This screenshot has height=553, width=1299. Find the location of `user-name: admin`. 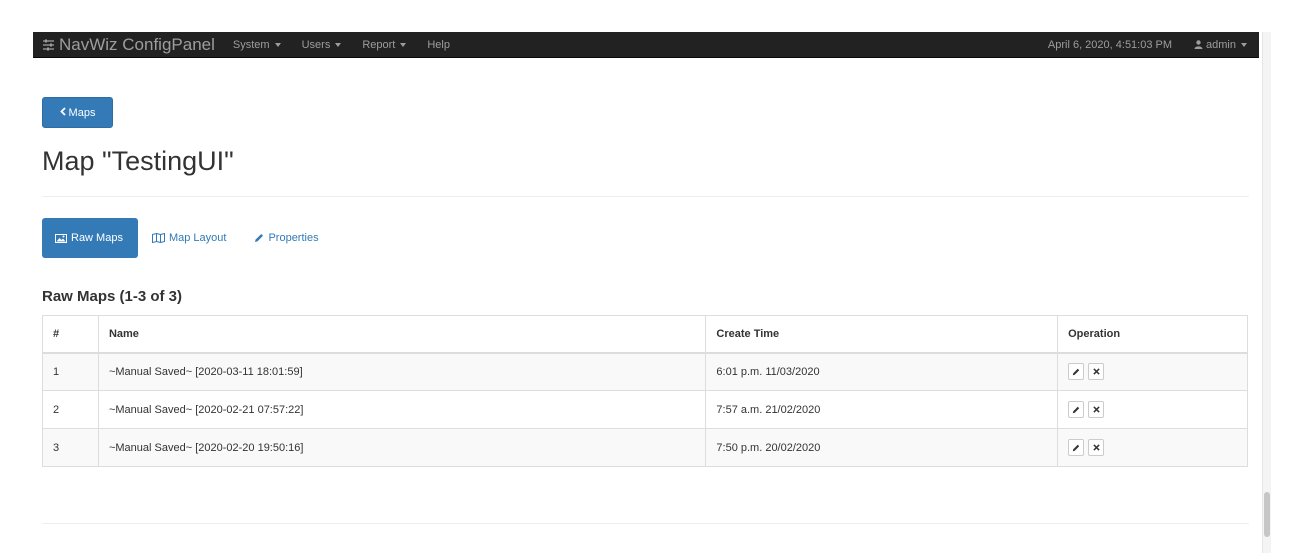

user-name: admin is located at coordinates (1221, 44).